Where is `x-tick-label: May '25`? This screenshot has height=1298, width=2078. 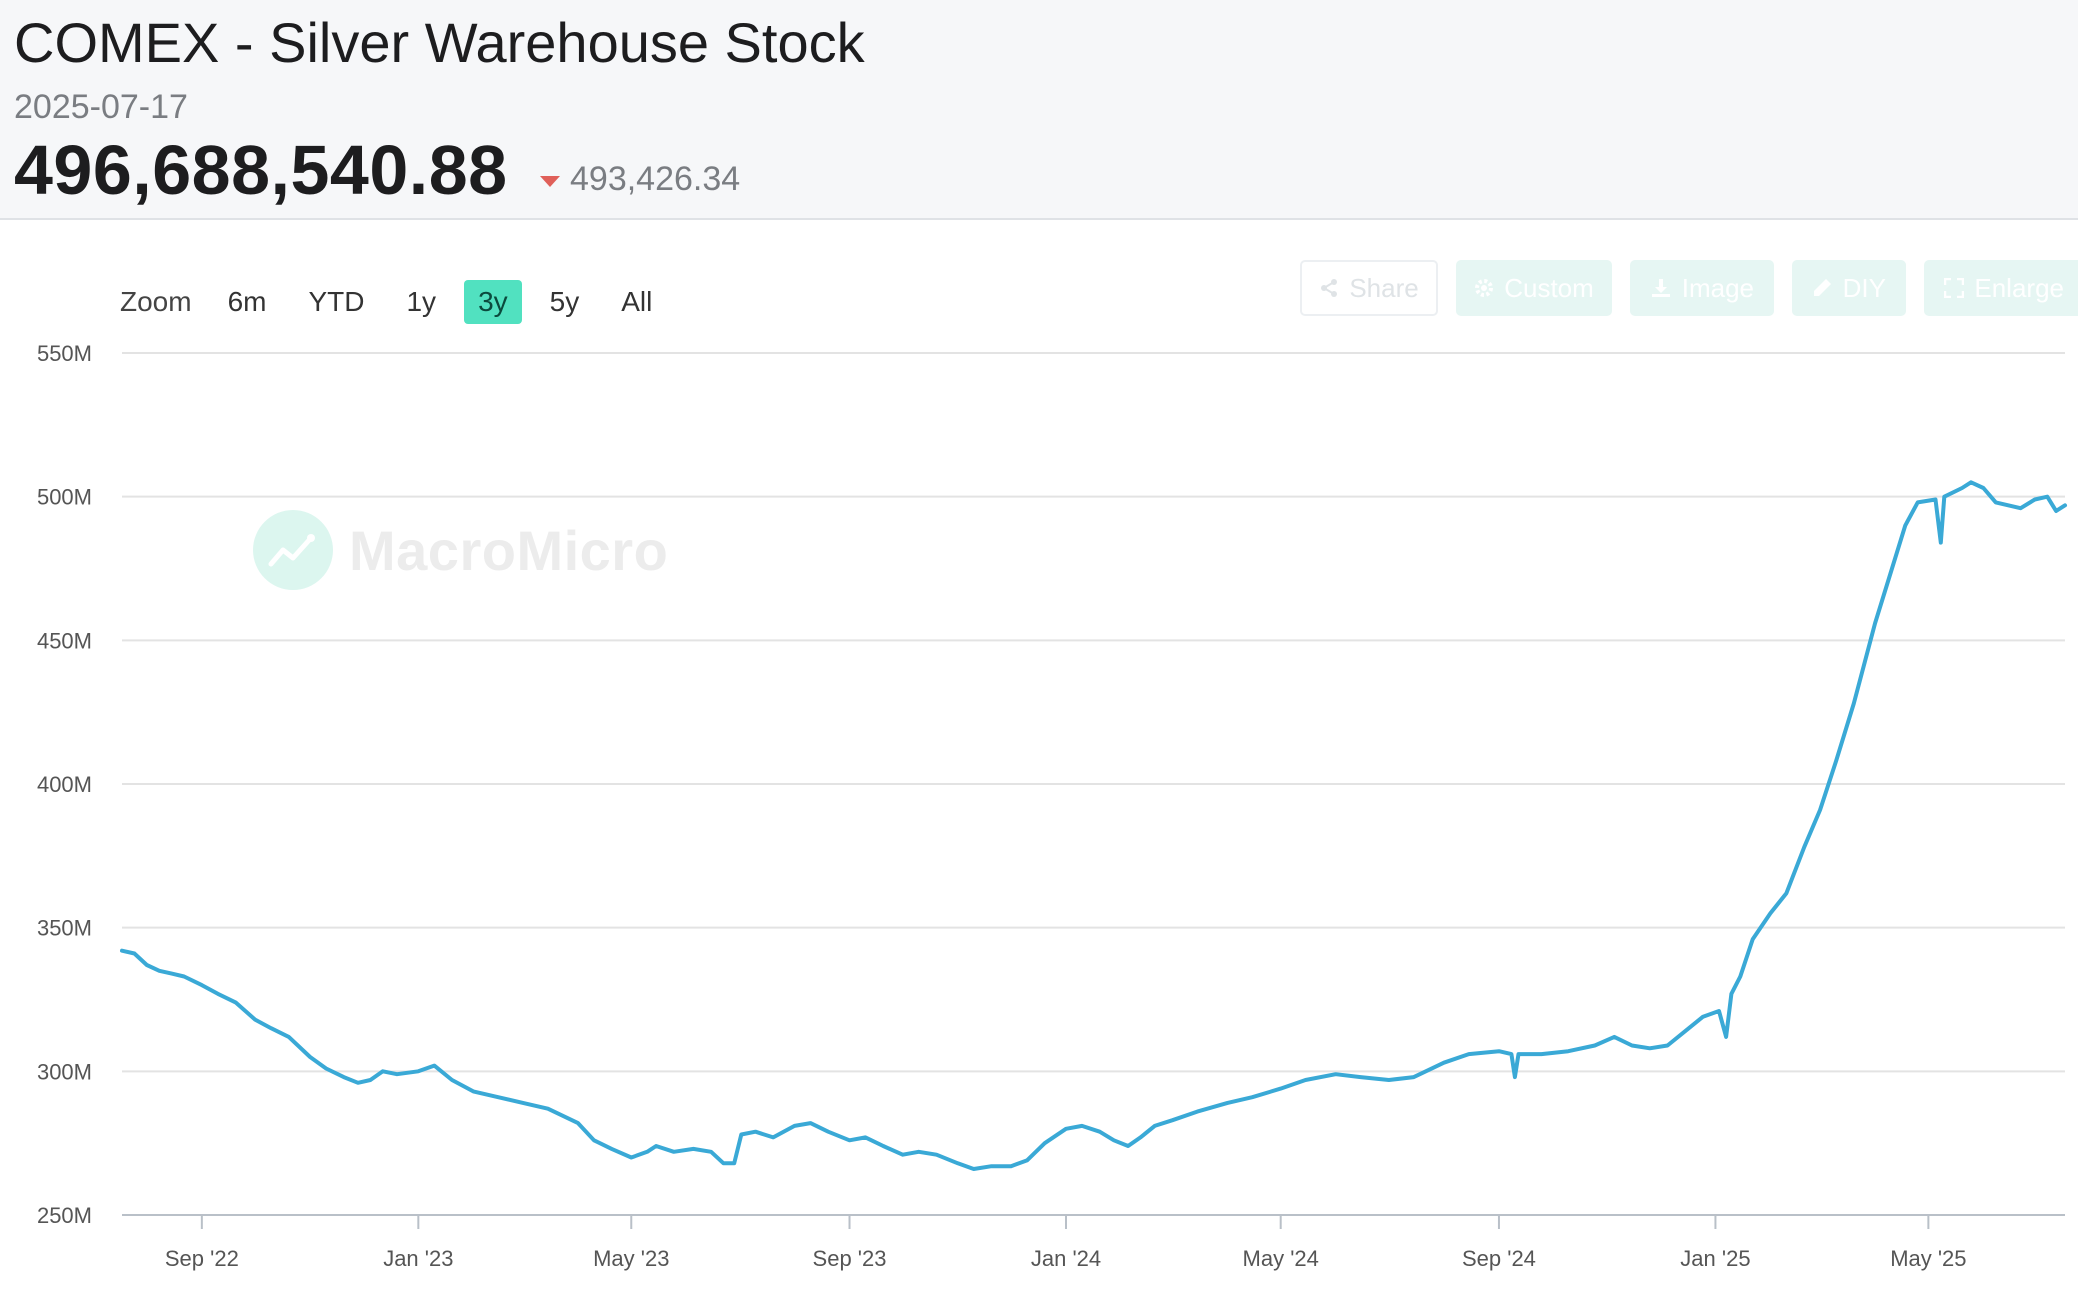
x-tick-label: May '25 is located at coordinates (1928, 1258).